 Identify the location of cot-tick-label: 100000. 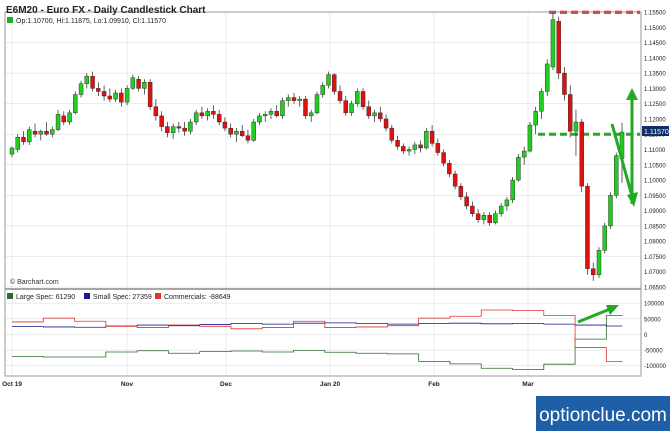
(654, 305).